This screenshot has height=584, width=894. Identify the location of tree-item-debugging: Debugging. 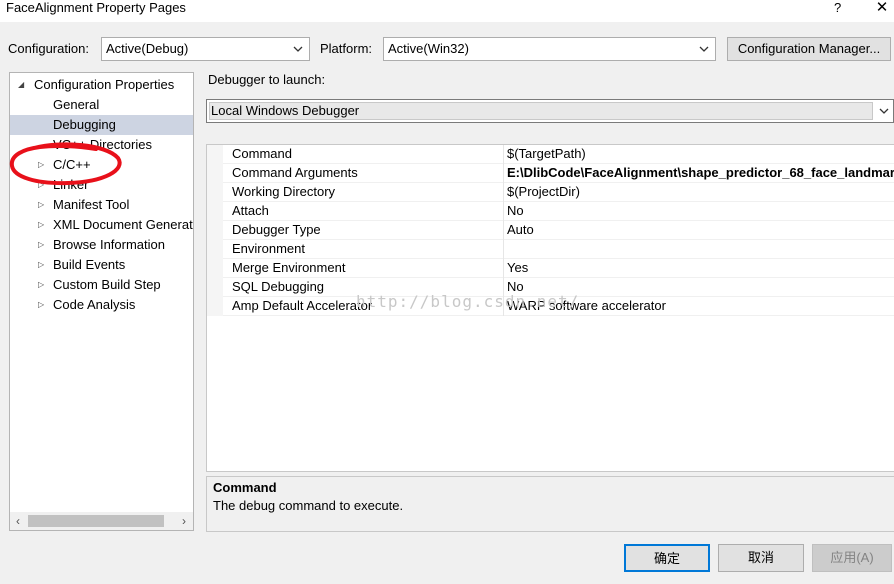
(101, 125).